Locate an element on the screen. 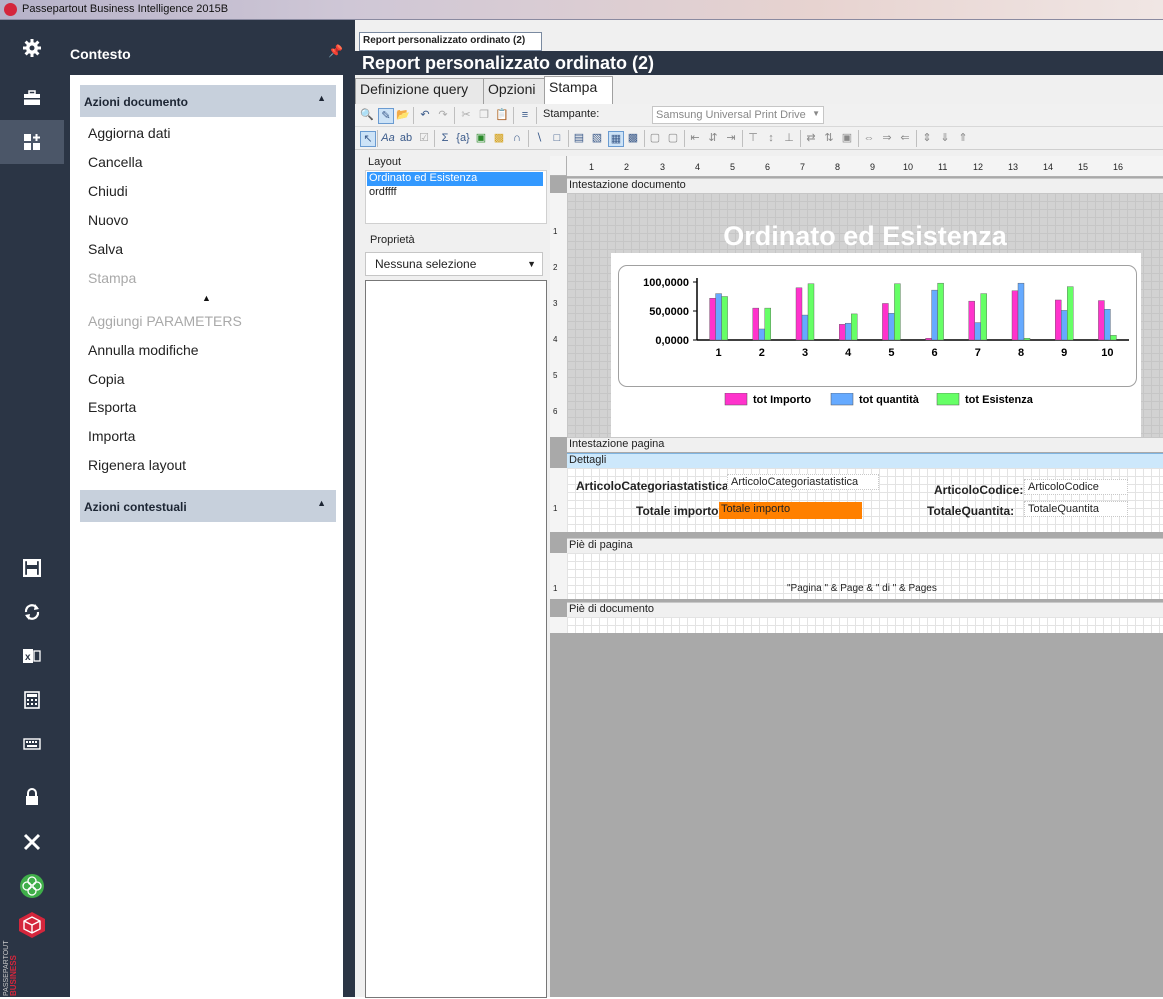 The width and height of the screenshot is (1163, 999). same-width-icon: ⇄ is located at coordinates (811, 138).